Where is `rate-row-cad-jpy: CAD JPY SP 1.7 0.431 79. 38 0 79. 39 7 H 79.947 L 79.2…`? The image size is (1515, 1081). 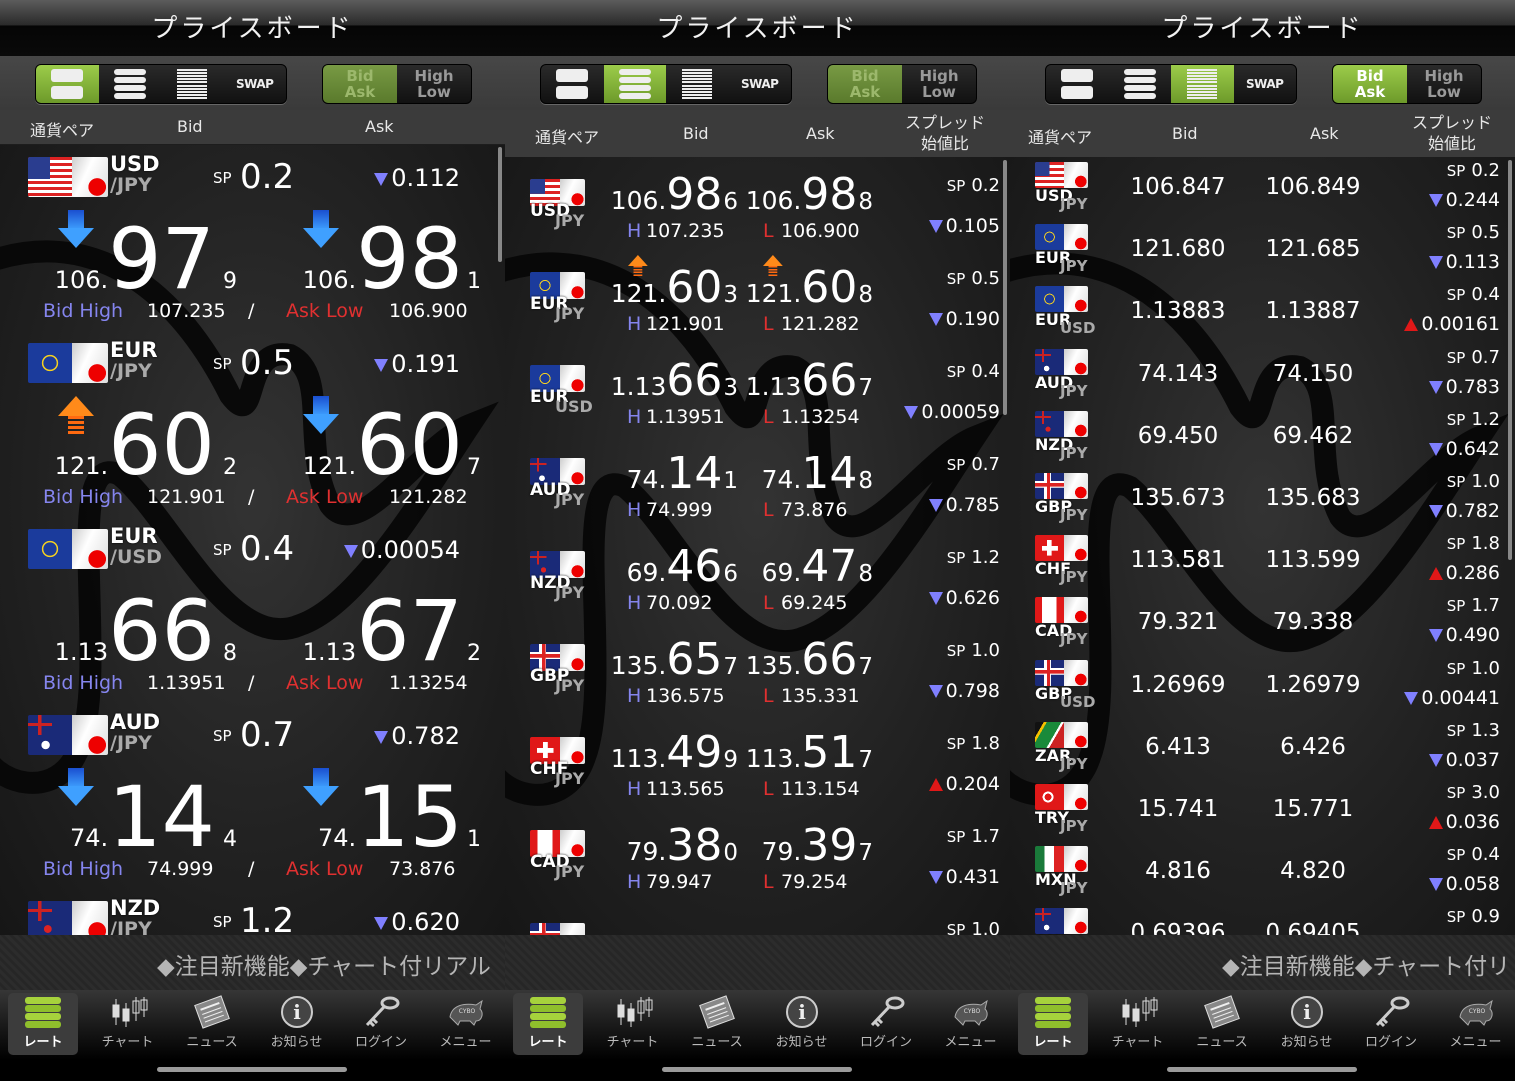
rate-row-cad-jpy: CAD JPY SP 1.7 0.431 79. 38 0 79. 39 7 H 79.947 L 79.2… is located at coordinates (757, 854).